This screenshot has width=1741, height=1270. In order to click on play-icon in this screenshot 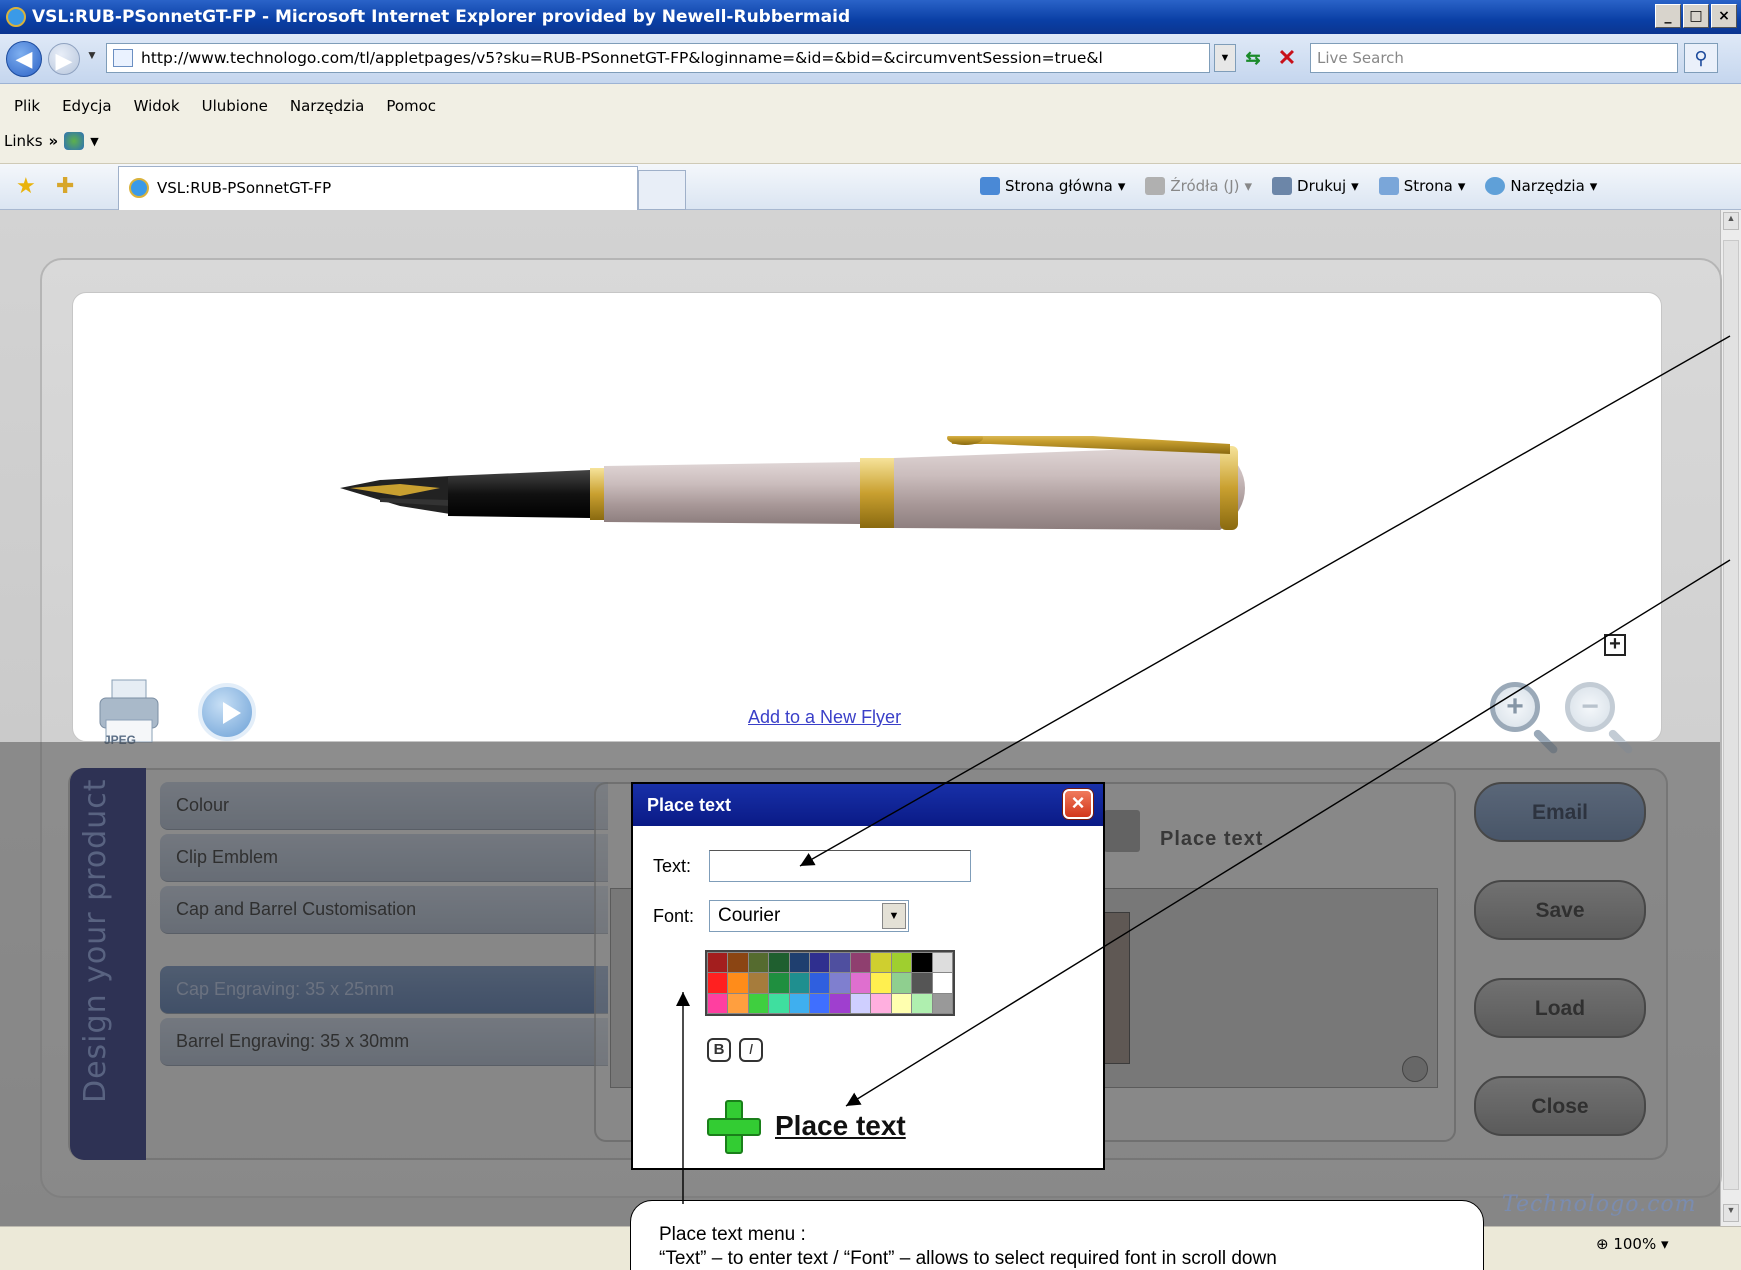, I will do `click(227, 712)`.